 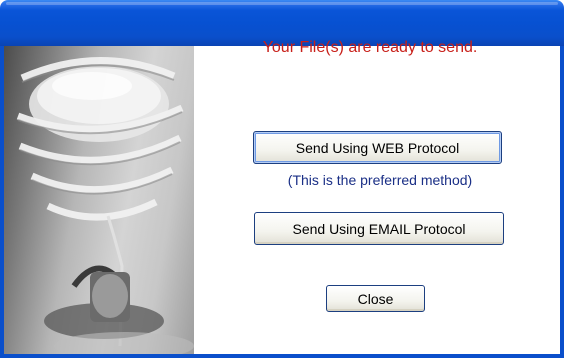 What do you see at coordinates (380, 180) in the screenshot?
I see `preferred-method-hint: (This is the preferred method)` at bounding box center [380, 180].